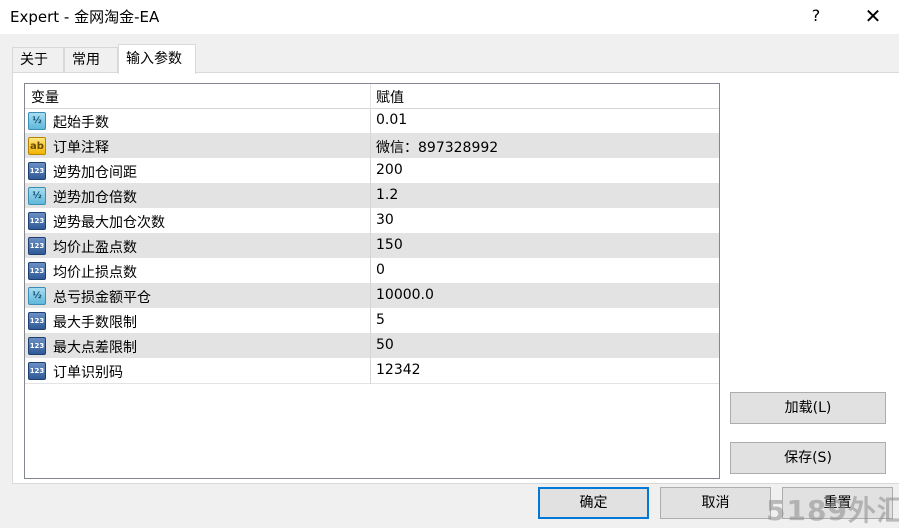 The width and height of the screenshot is (899, 528). What do you see at coordinates (808, 458) in the screenshot?
I see `save-button: 保存(S)` at bounding box center [808, 458].